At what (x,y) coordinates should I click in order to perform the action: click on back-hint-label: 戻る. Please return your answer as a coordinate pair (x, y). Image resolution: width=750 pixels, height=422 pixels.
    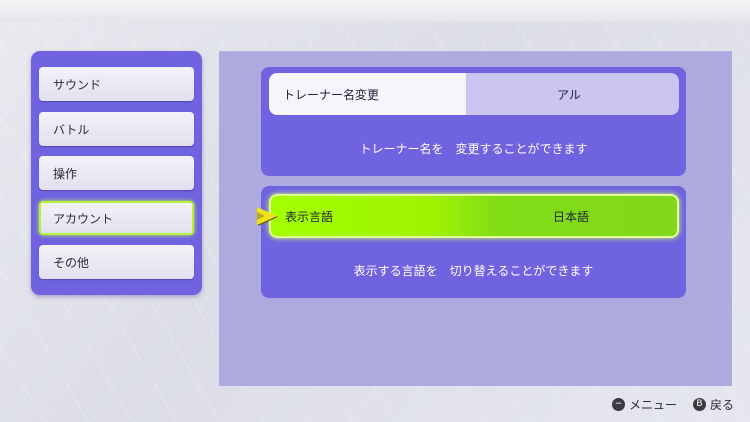
    Looking at the image, I should click on (721, 404).